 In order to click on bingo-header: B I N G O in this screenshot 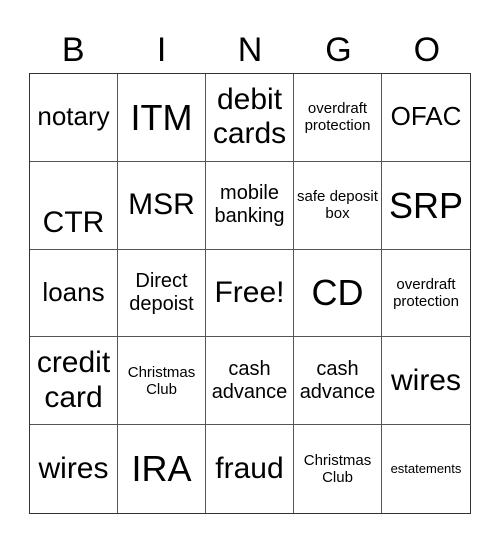, I will do `click(250, 50)`.